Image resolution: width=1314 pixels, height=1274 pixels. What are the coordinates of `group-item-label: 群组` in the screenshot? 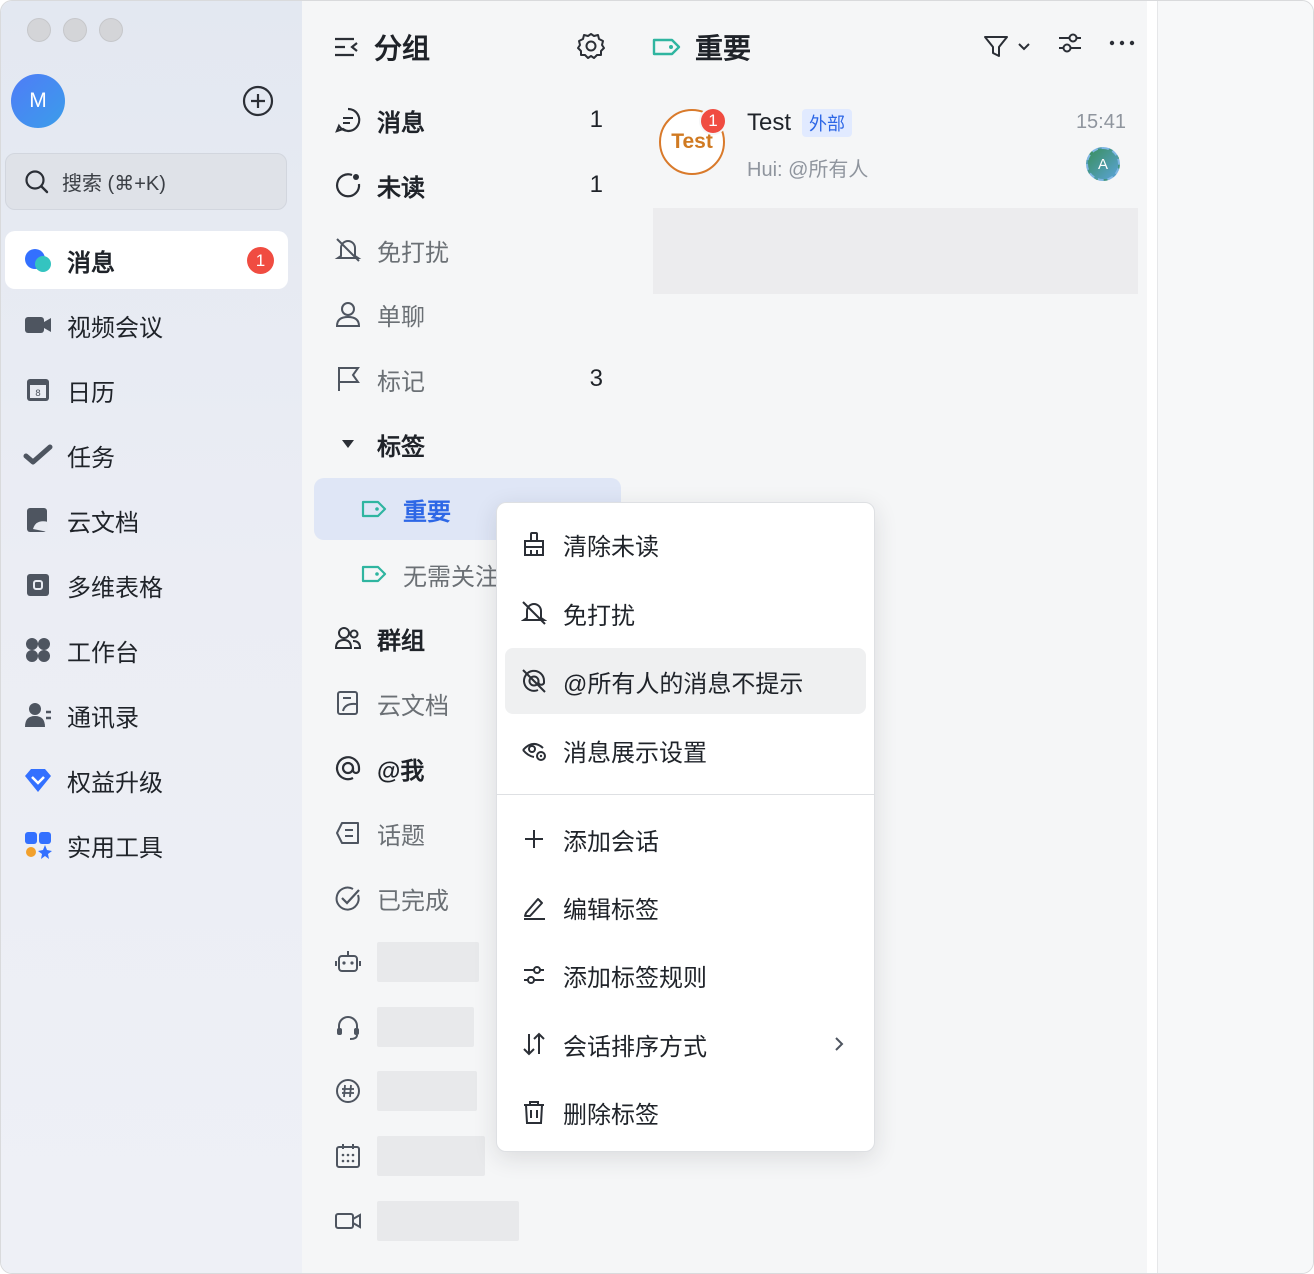 It's located at (401, 641).